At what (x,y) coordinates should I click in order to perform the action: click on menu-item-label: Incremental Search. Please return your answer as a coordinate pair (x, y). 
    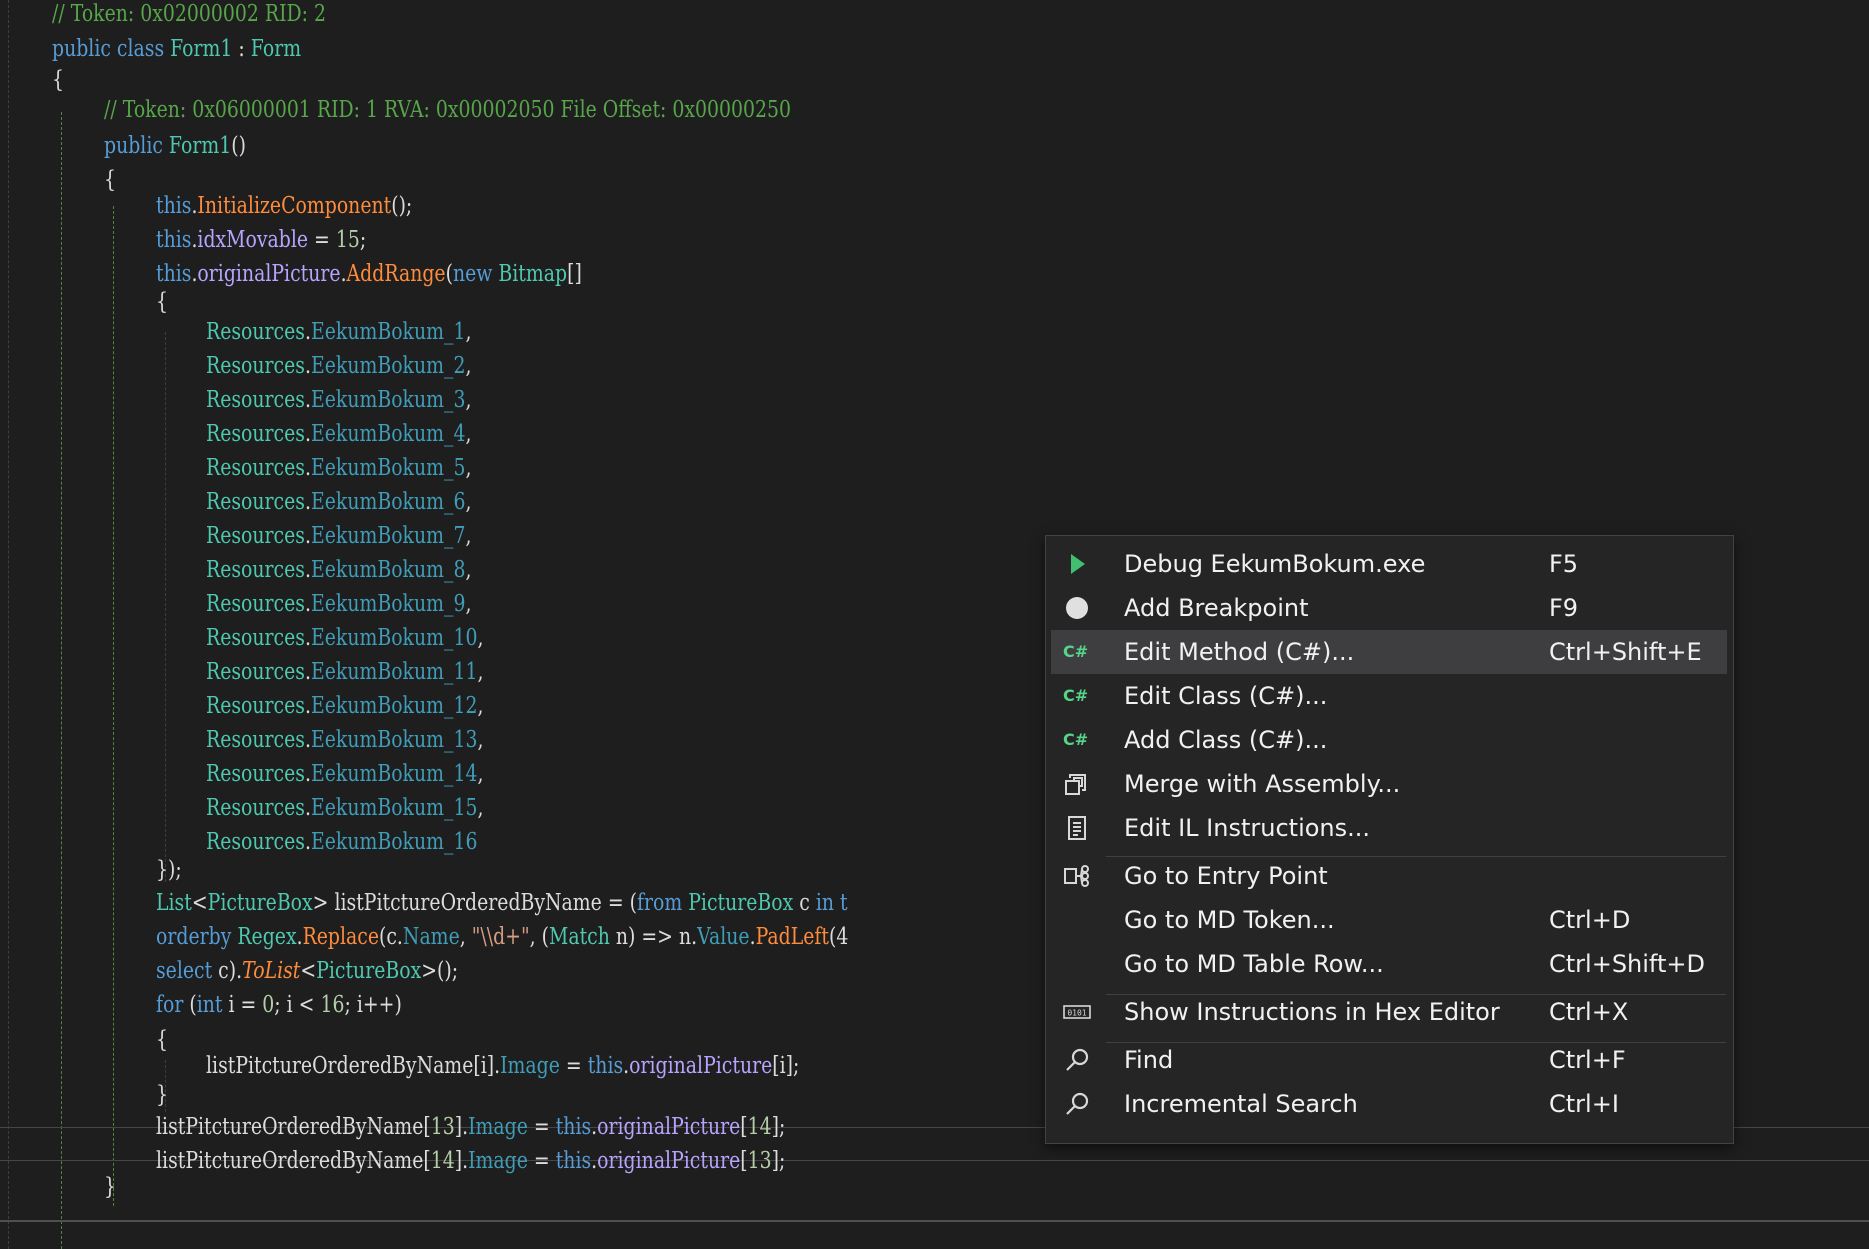
    Looking at the image, I should click on (1241, 1104).